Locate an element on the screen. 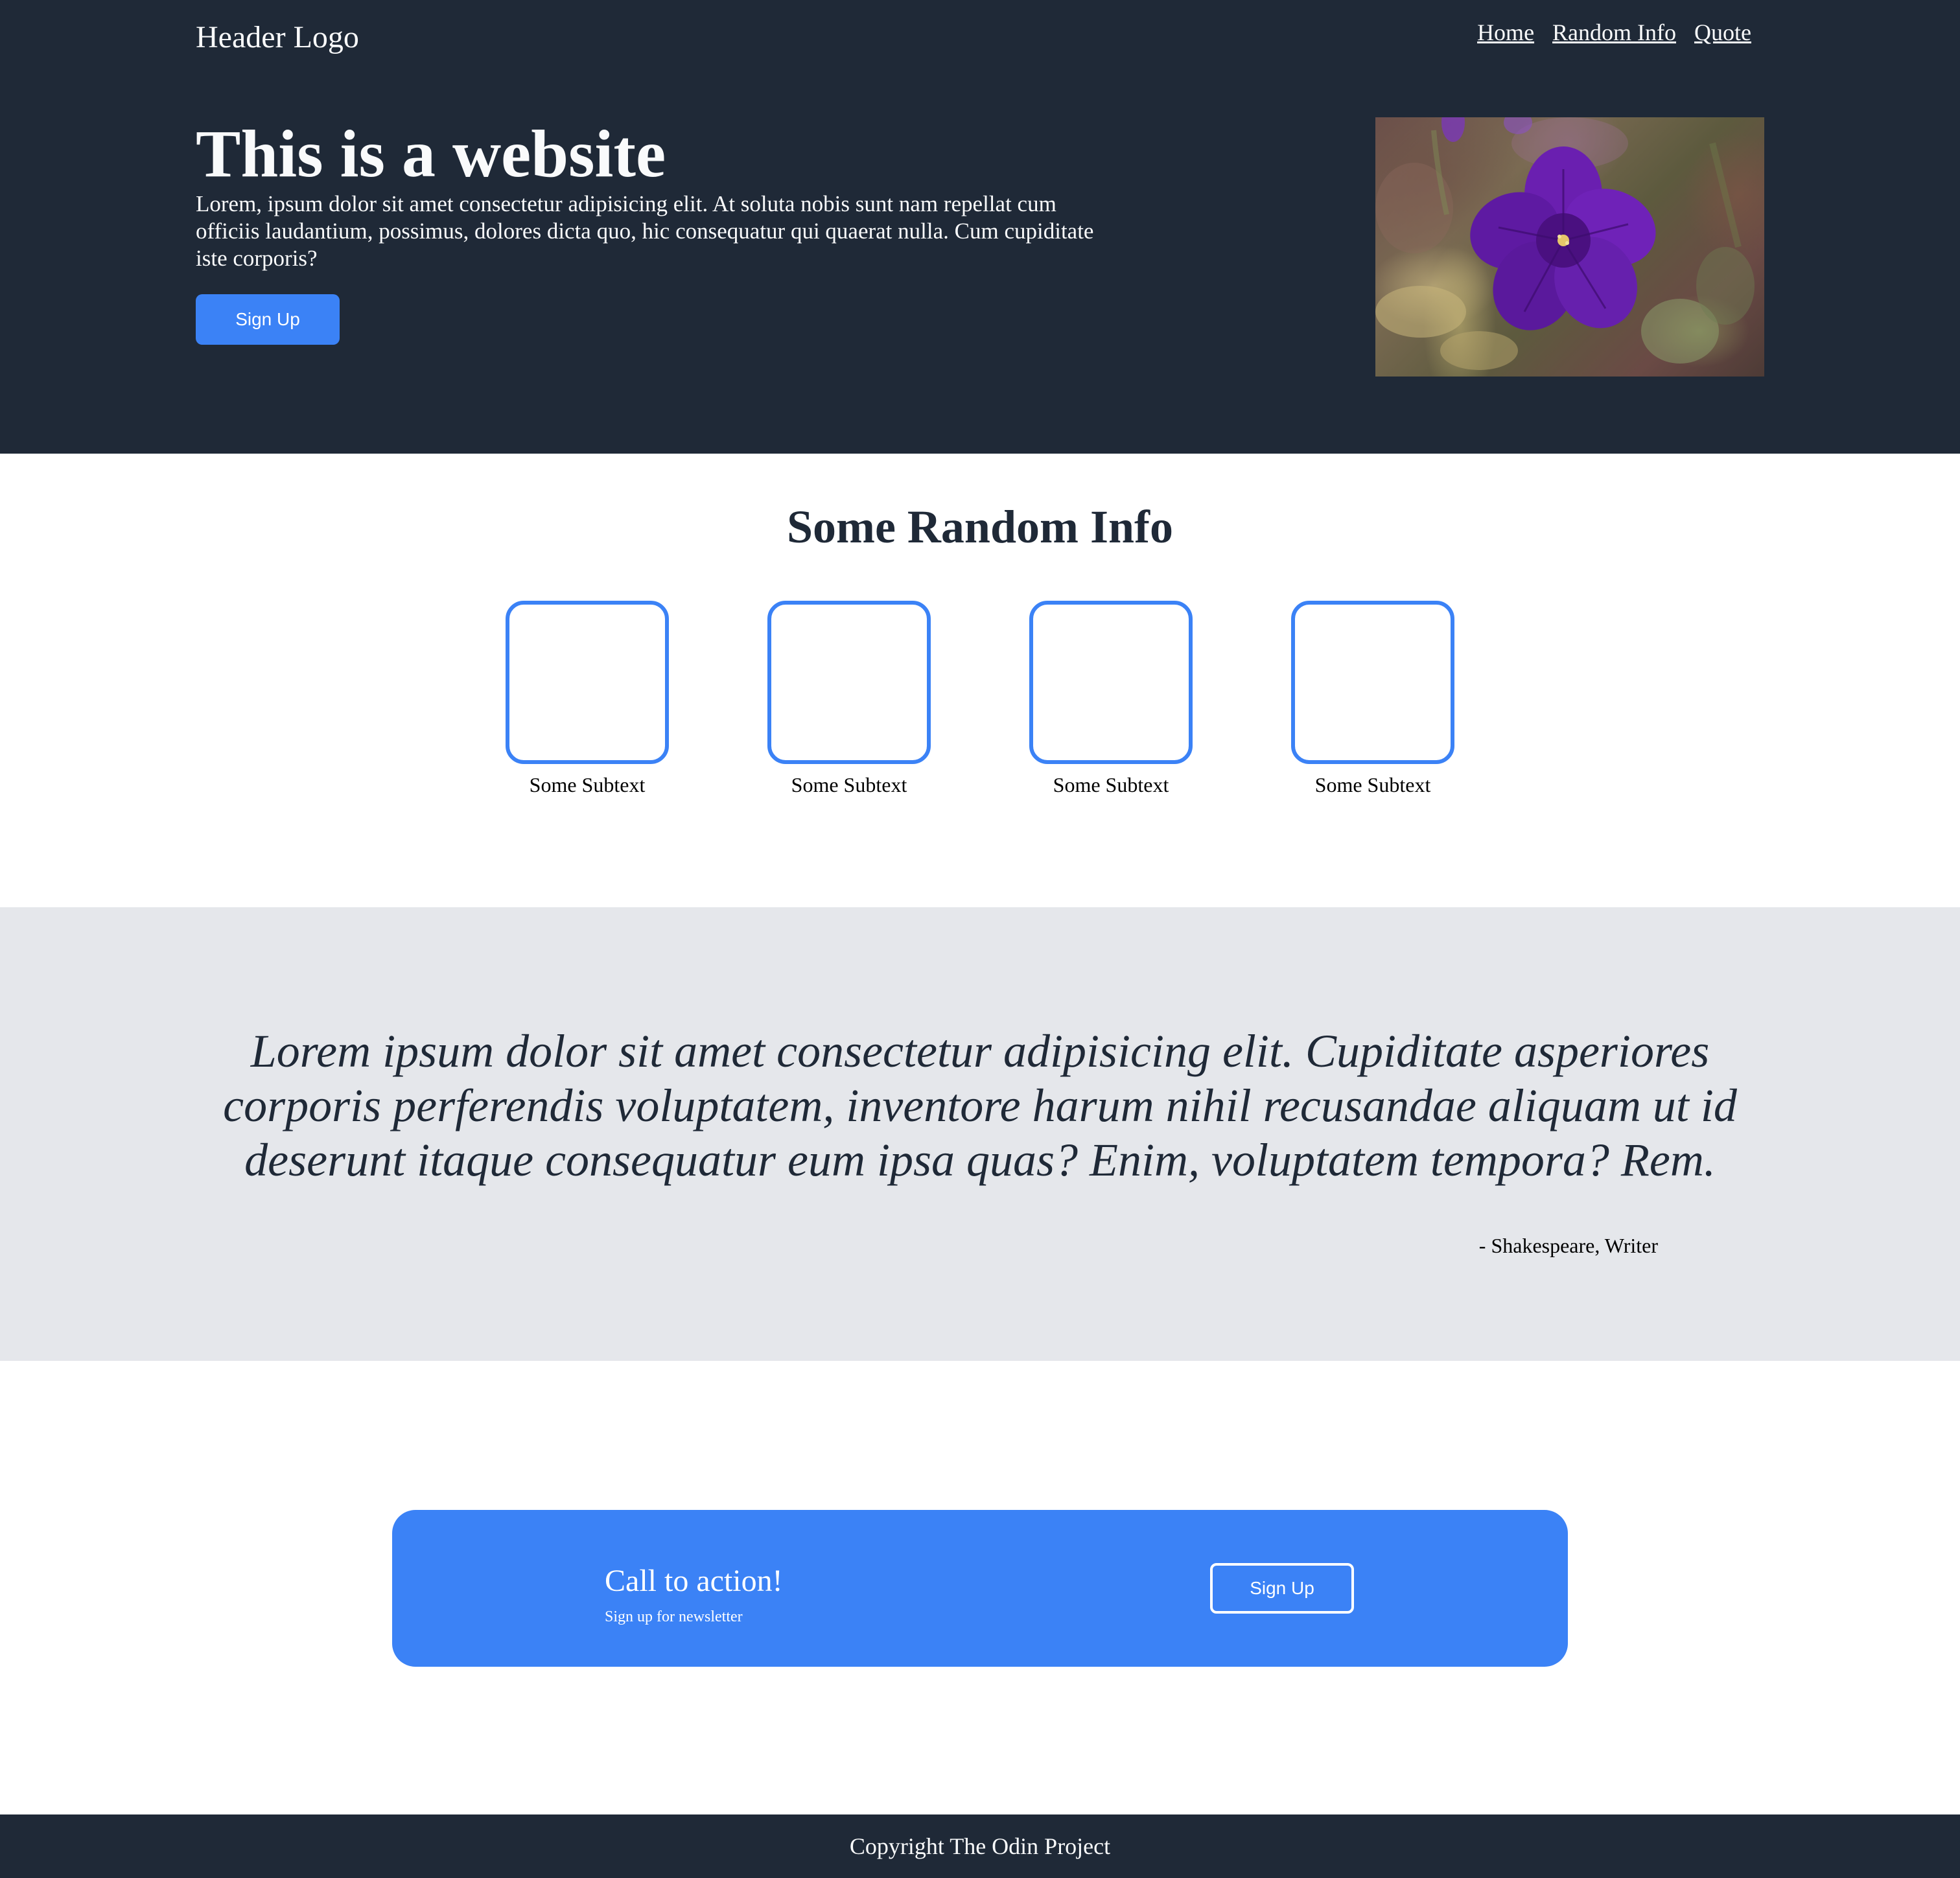  nav-link-random-info: Random Info is located at coordinates (1614, 32).